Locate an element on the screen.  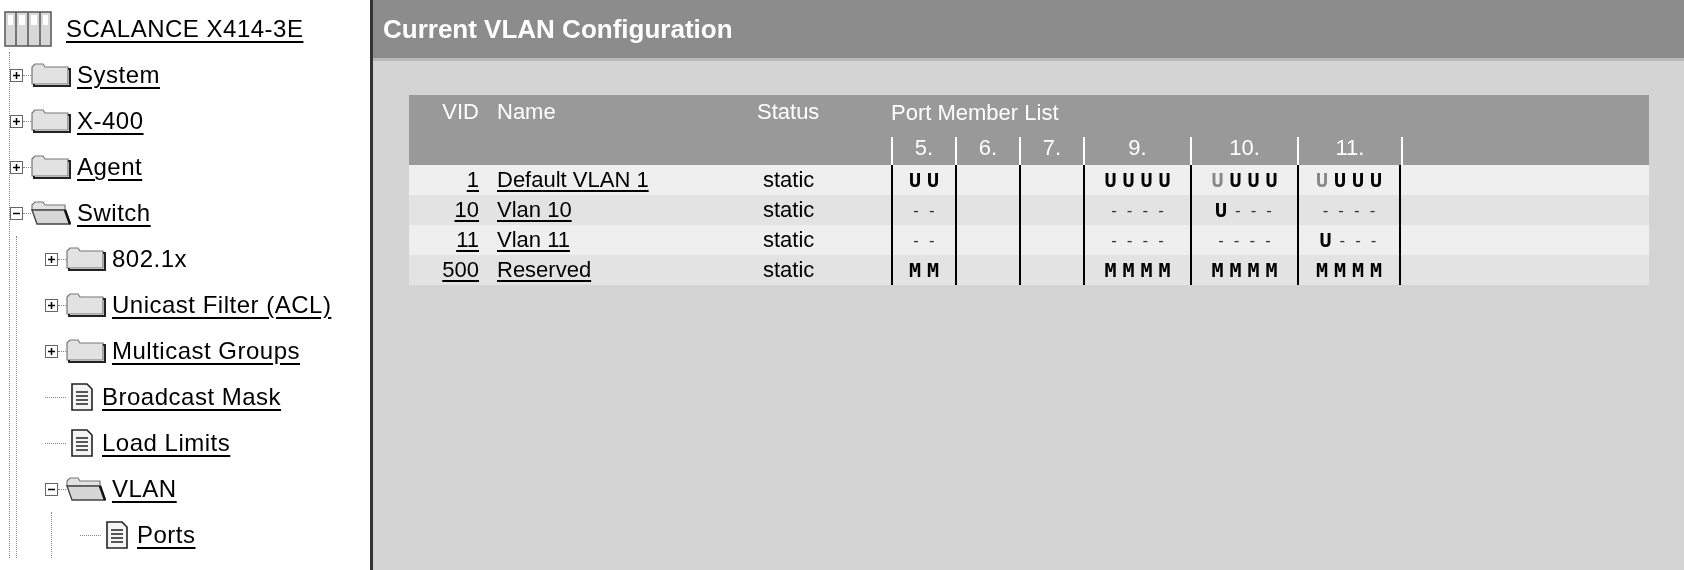
port-header: 7. is located at coordinates (1052, 148).